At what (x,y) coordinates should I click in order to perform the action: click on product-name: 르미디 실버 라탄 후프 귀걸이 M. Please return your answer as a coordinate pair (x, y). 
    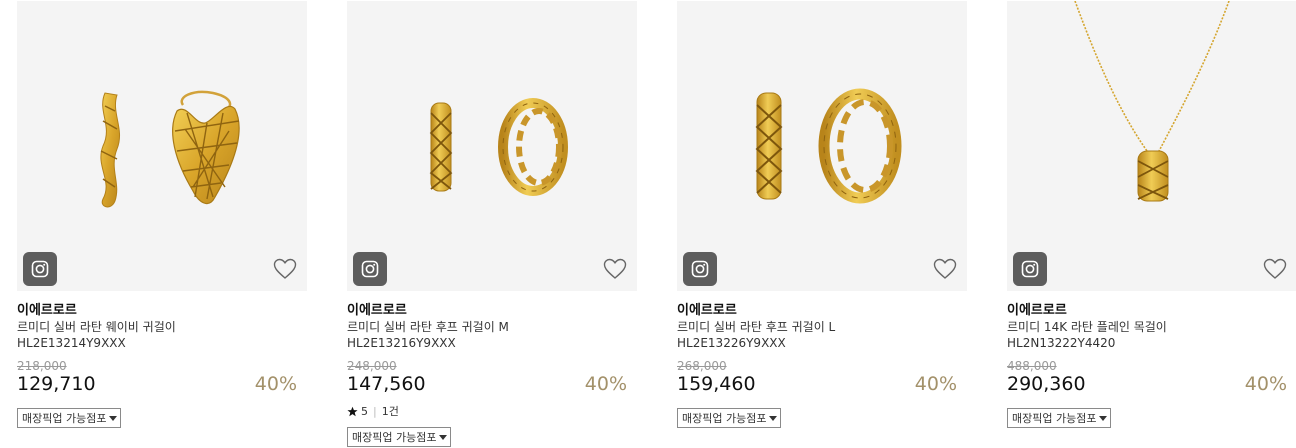
    Looking at the image, I should click on (428, 326).